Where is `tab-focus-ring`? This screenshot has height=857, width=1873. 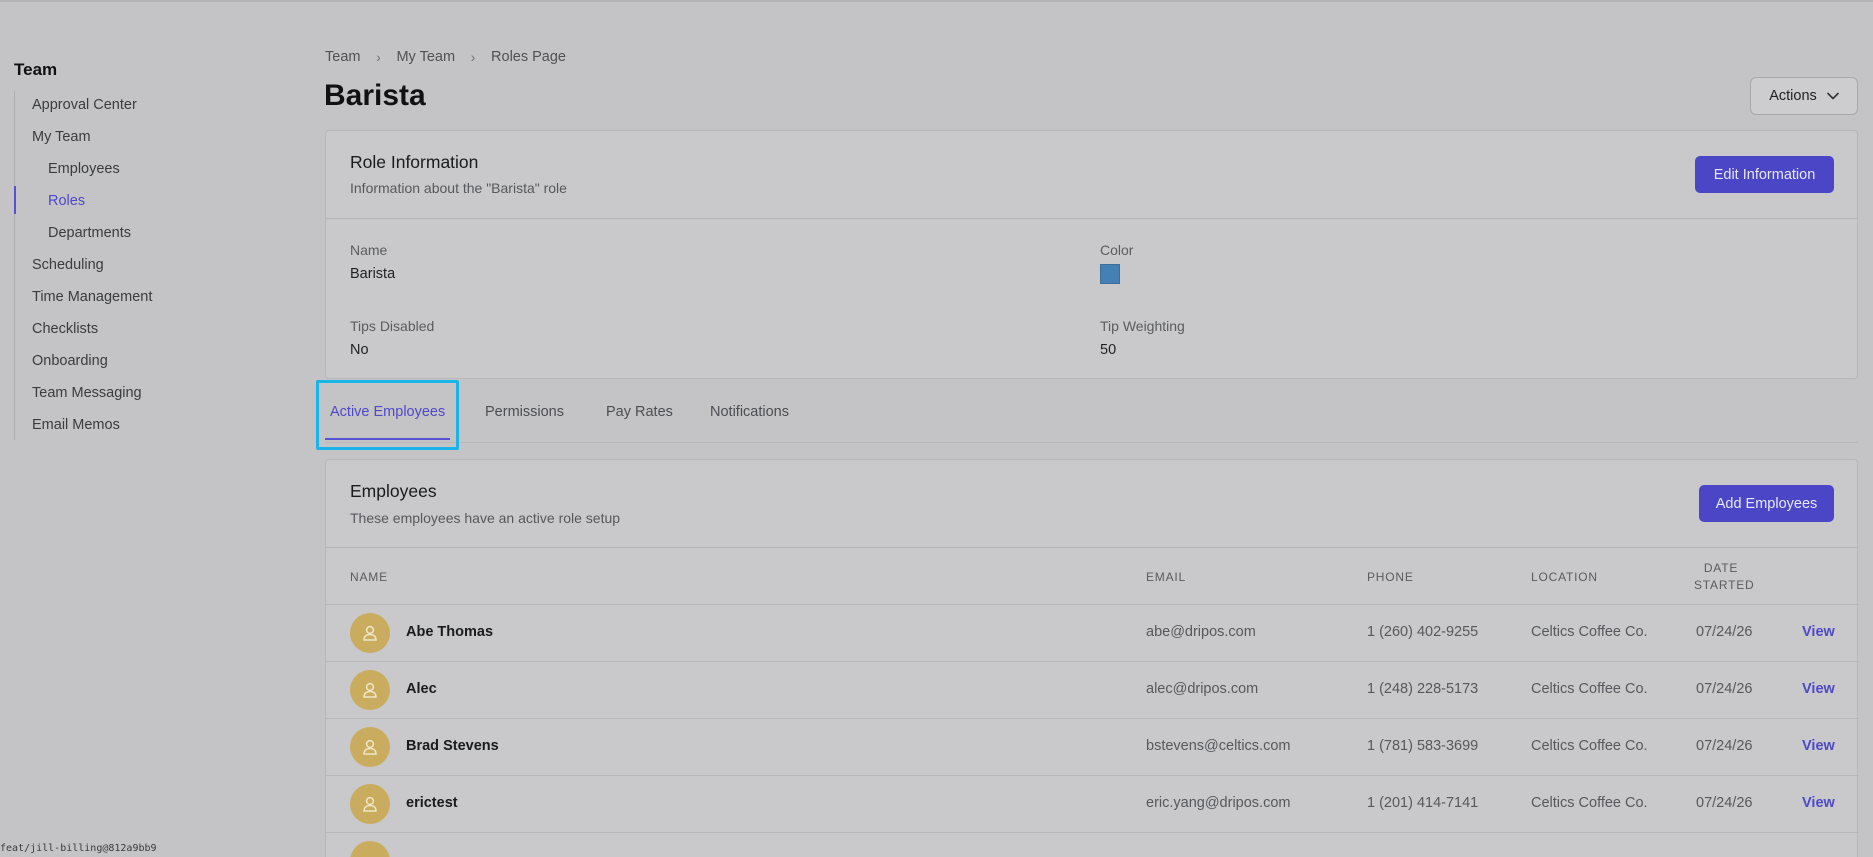
tab-focus-ring is located at coordinates (387, 415).